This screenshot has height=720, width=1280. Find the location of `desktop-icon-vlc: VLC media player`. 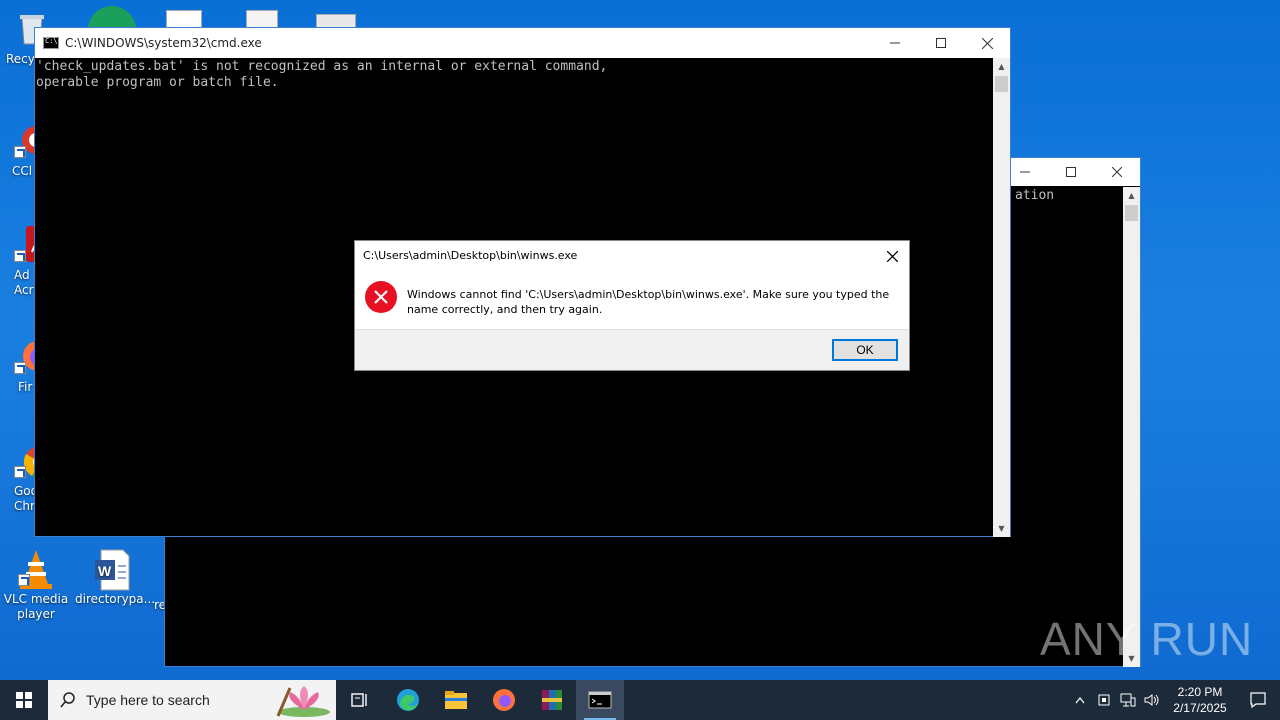

desktop-icon-vlc: VLC media player is located at coordinates (36, 585).